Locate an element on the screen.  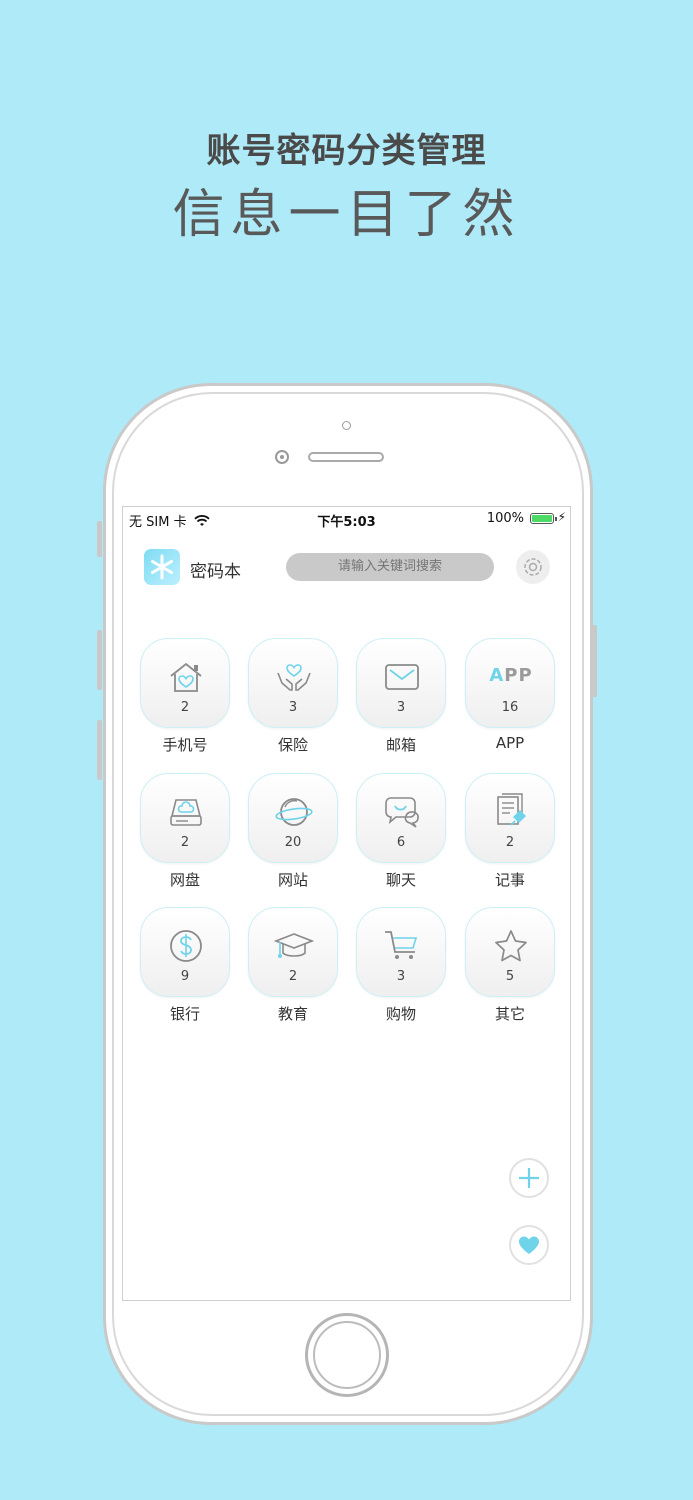
category-tile: 5 is located at coordinates (510, 952).